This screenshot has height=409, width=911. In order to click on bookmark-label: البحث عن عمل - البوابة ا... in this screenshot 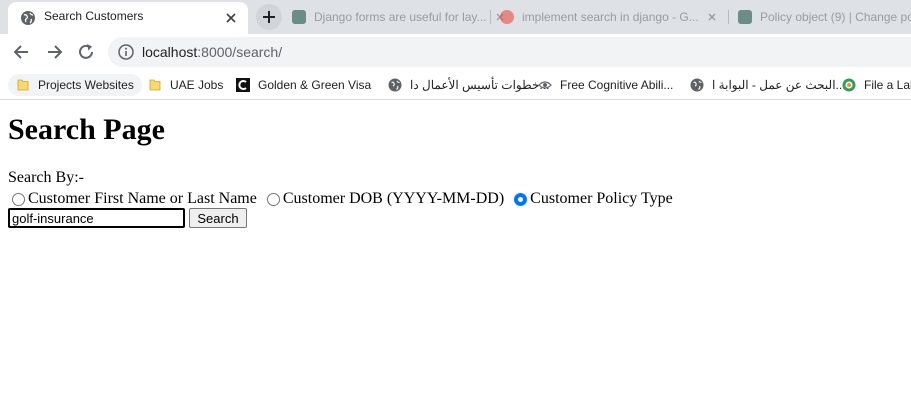, I will do `click(779, 85)`.